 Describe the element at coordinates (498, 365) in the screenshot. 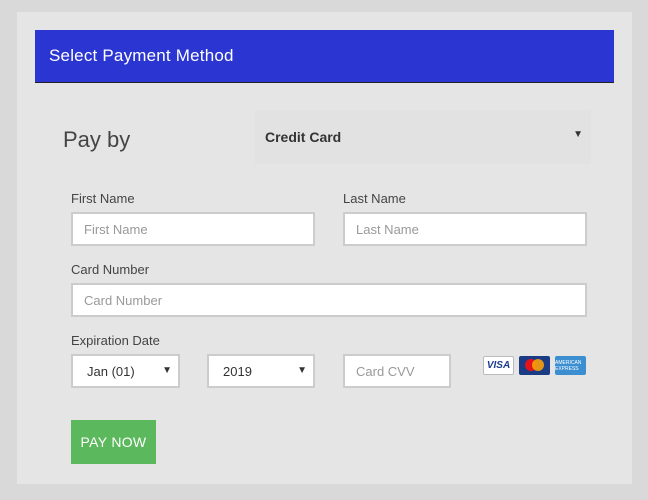

I see `visa-icon: VISA` at that location.